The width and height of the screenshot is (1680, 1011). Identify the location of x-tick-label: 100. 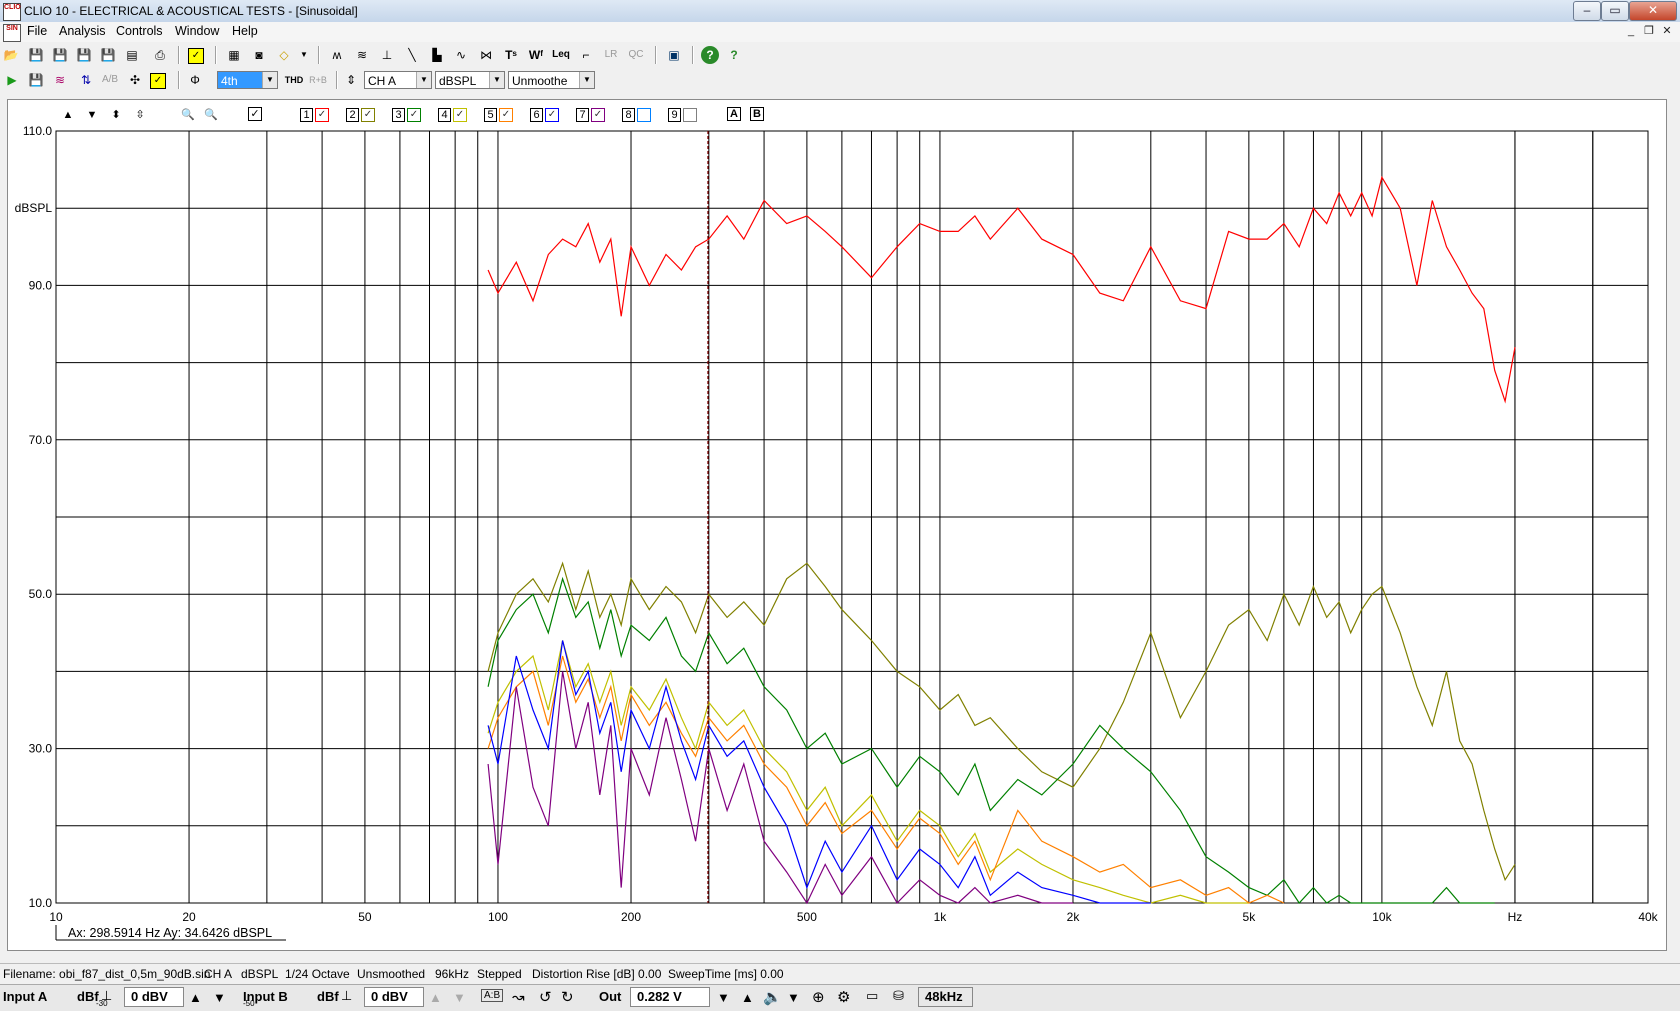
(498, 917).